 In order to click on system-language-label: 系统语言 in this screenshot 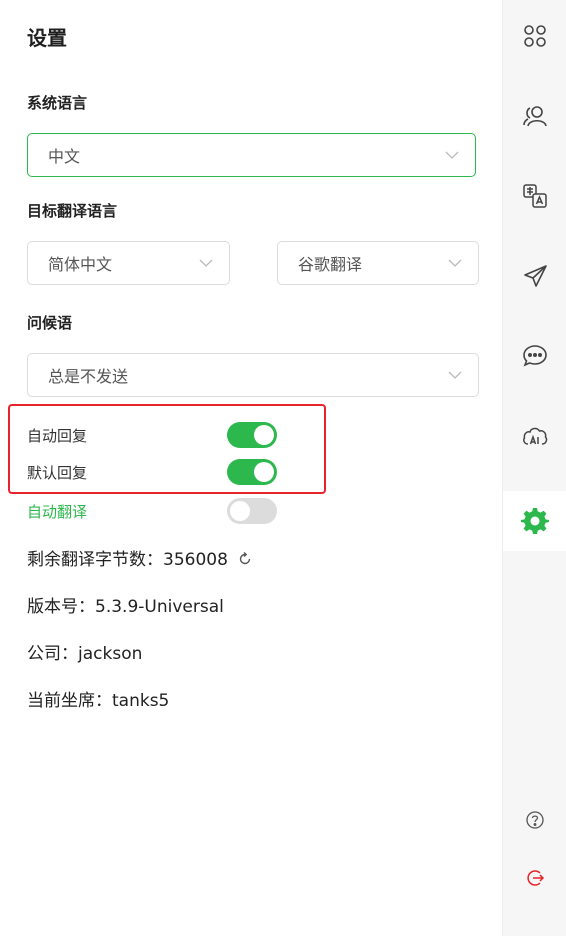, I will do `click(57, 103)`.